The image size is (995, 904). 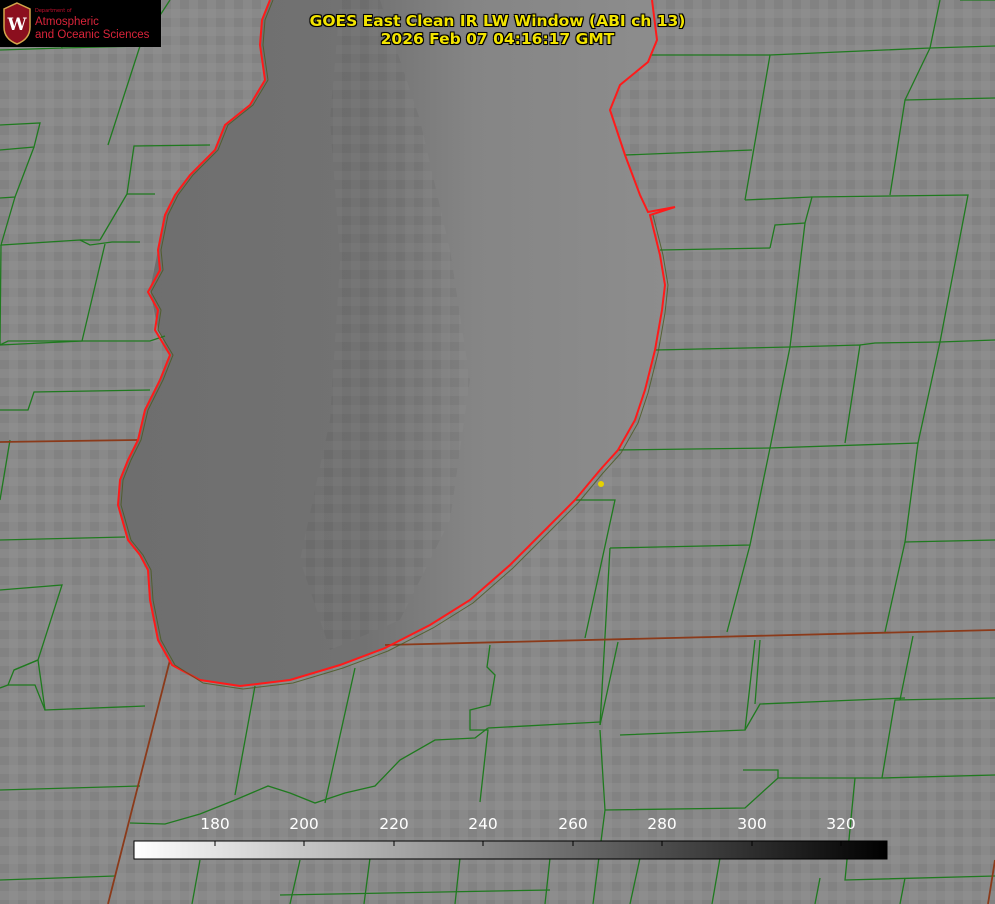 What do you see at coordinates (497, 21) in the screenshot?
I see `product-title: GOES East Clean IR LW Window (ABI ch 13)` at bounding box center [497, 21].